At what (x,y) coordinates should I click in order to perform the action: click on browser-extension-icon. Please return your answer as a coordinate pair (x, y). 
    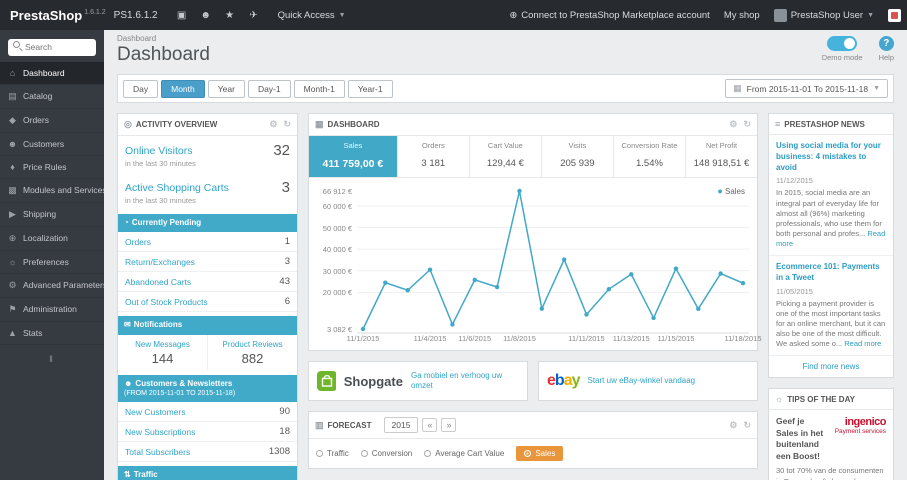
    Looking at the image, I should click on (894, 15).